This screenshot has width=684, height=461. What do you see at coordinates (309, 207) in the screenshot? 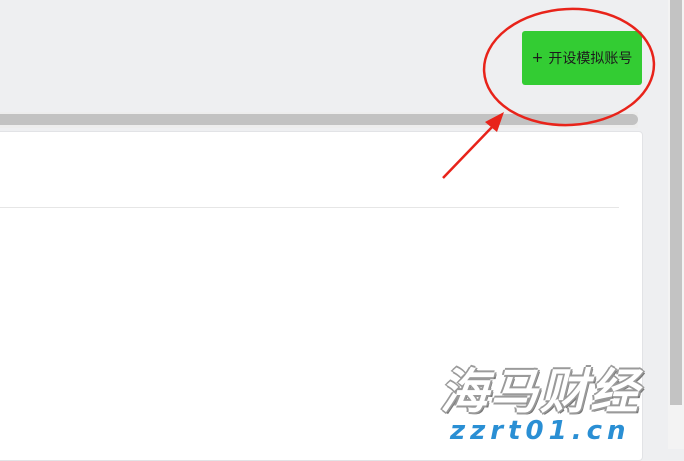
I see `panel-divider` at bounding box center [309, 207].